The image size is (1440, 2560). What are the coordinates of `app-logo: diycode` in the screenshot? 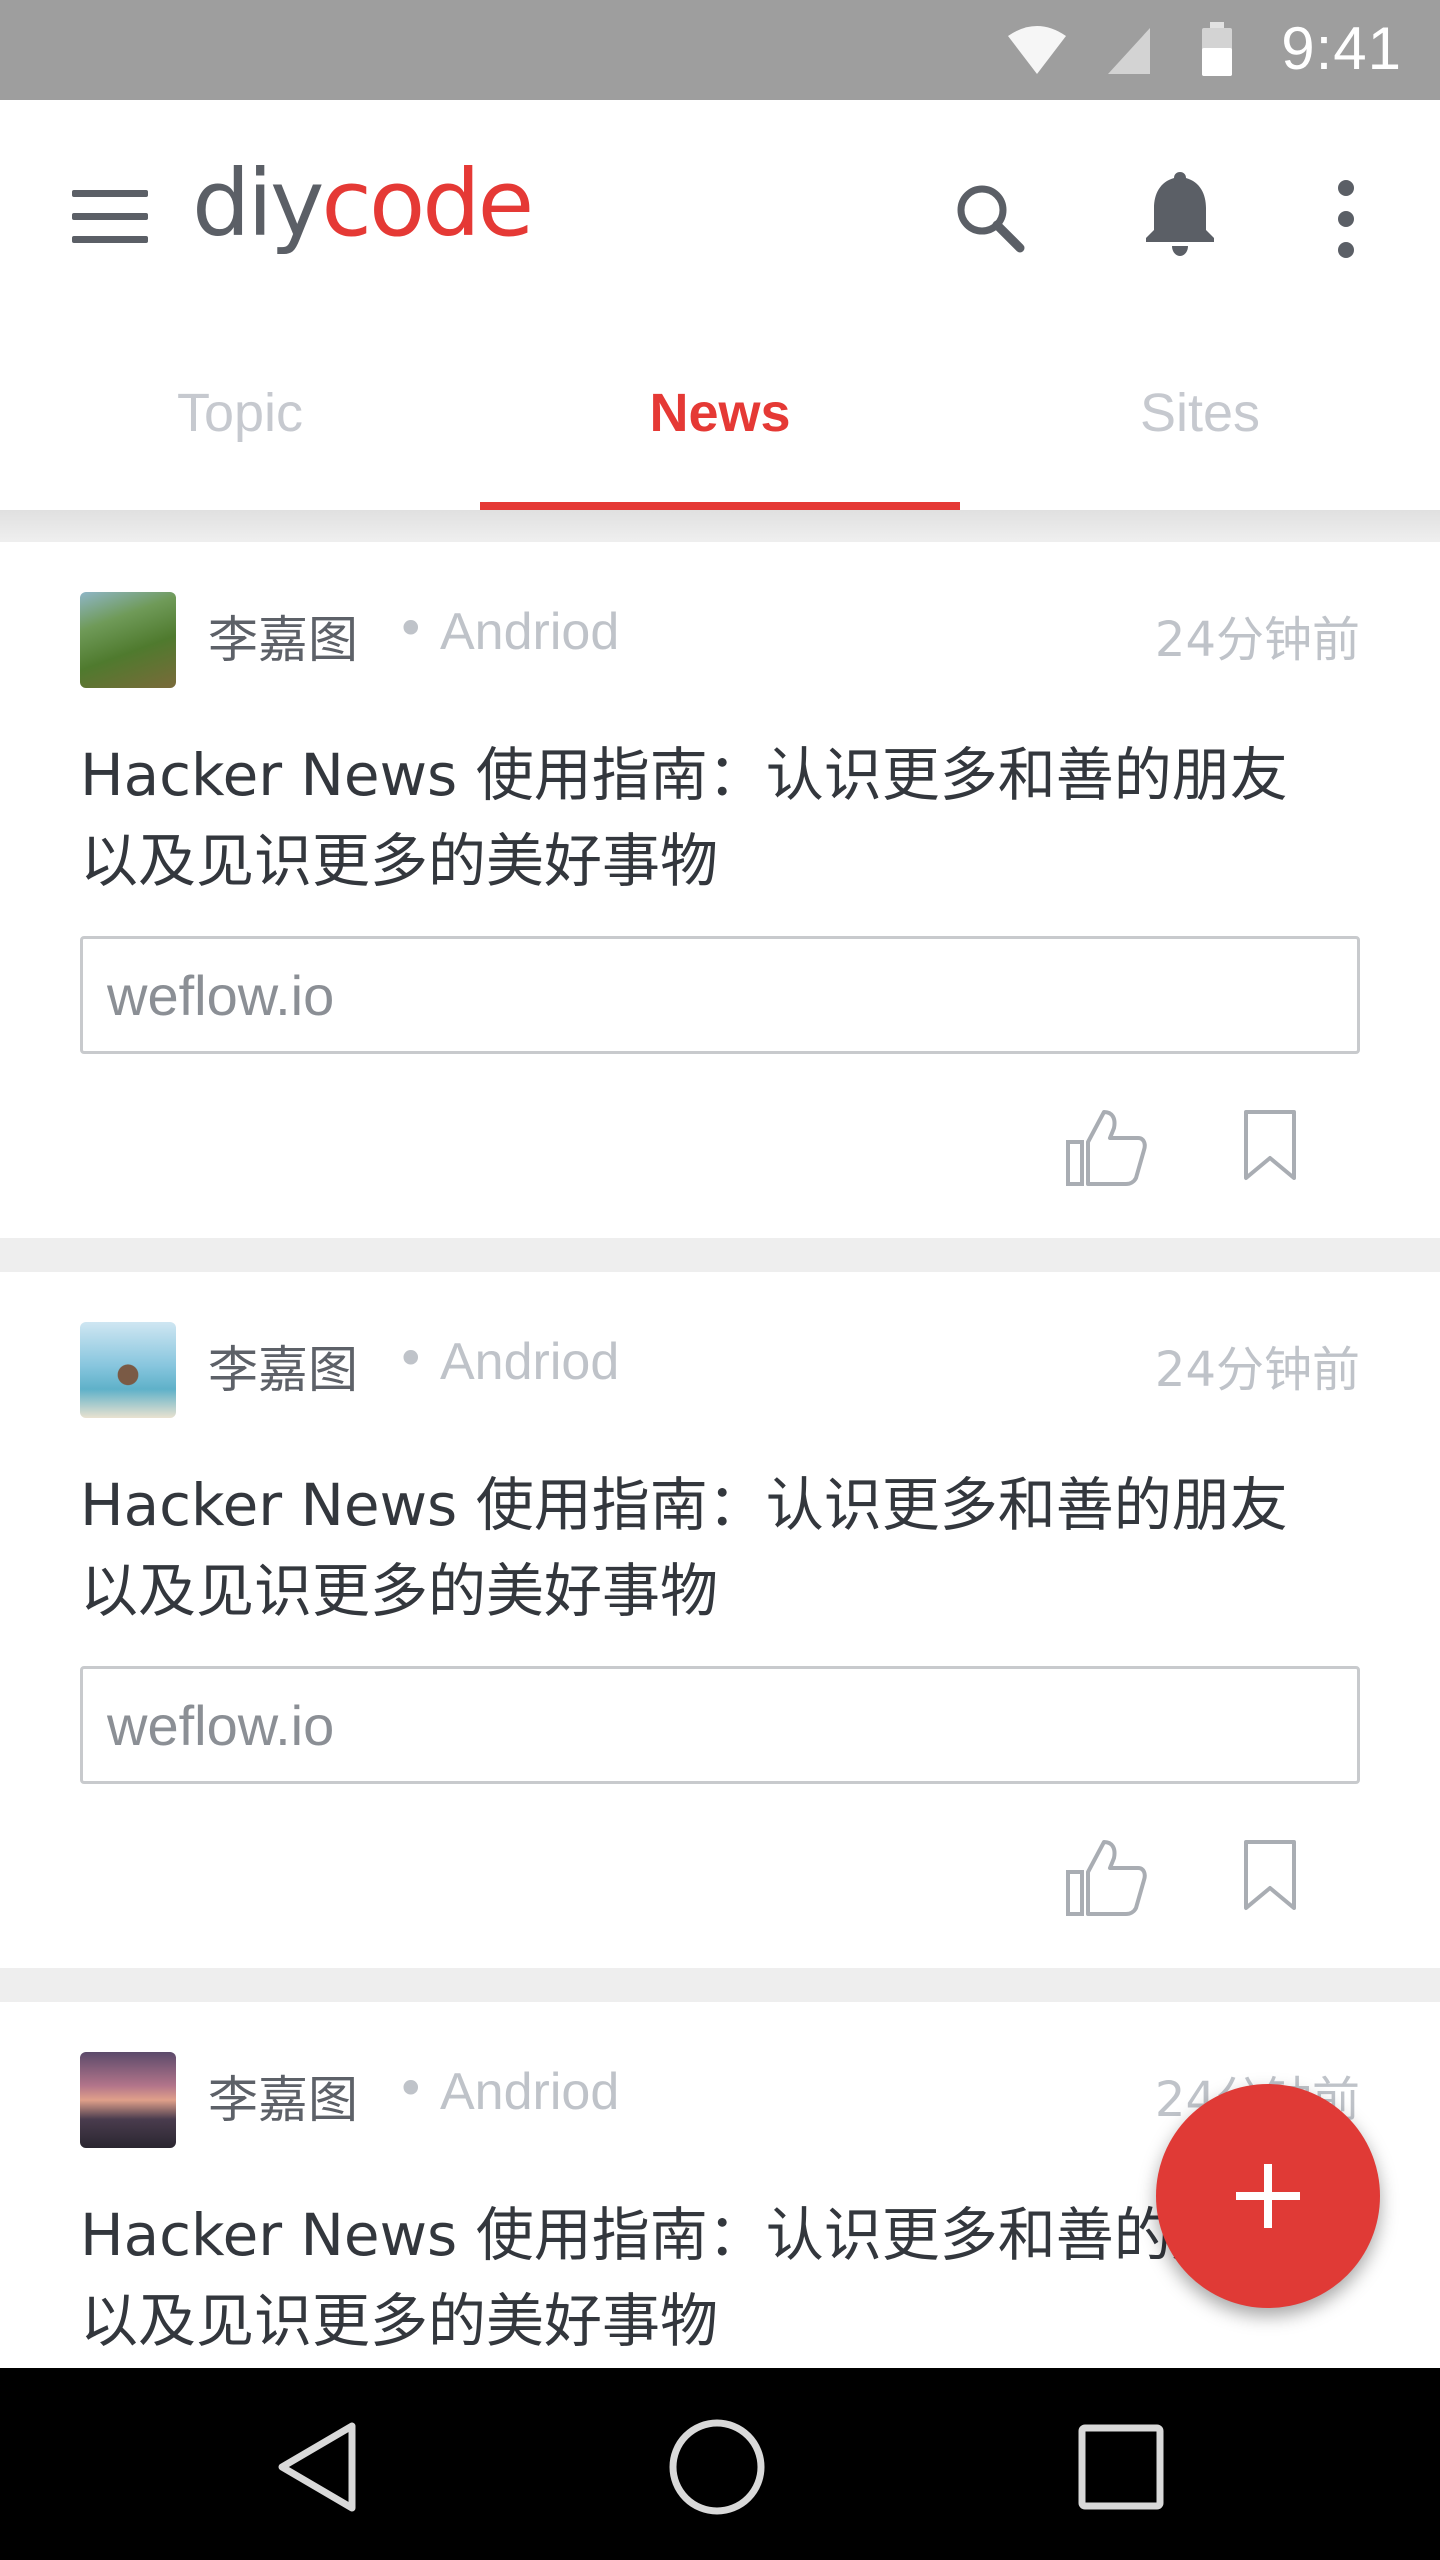 It's located at (363, 204).